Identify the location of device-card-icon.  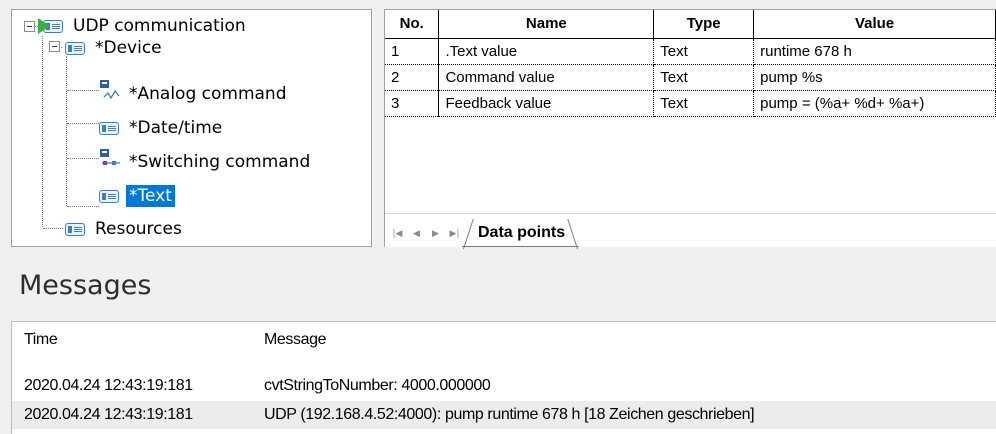
(75, 48).